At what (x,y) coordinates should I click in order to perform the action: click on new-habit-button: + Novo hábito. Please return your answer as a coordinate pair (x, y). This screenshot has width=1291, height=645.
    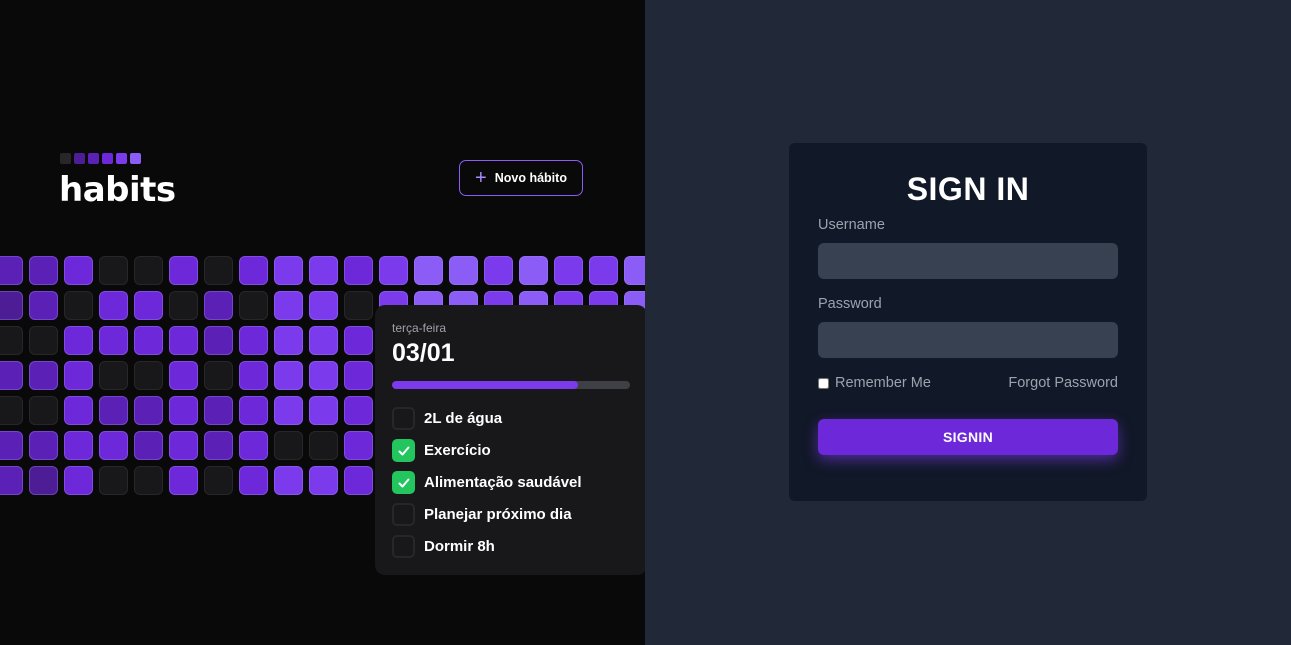
    Looking at the image, I should click on (521, 178).